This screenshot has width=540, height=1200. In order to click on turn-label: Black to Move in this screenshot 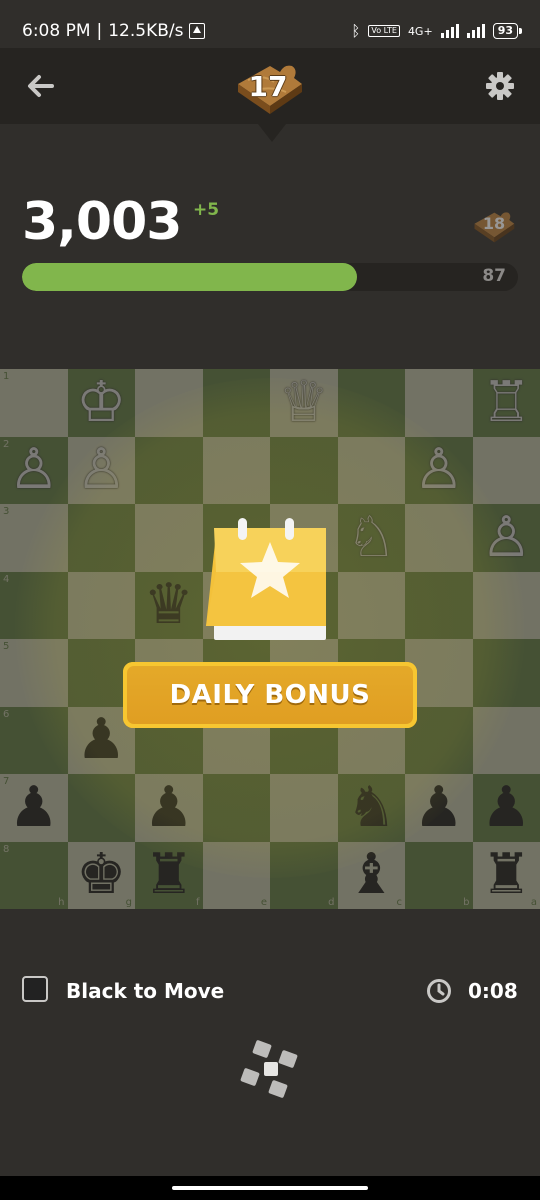, I will do `click(145, 991)`.